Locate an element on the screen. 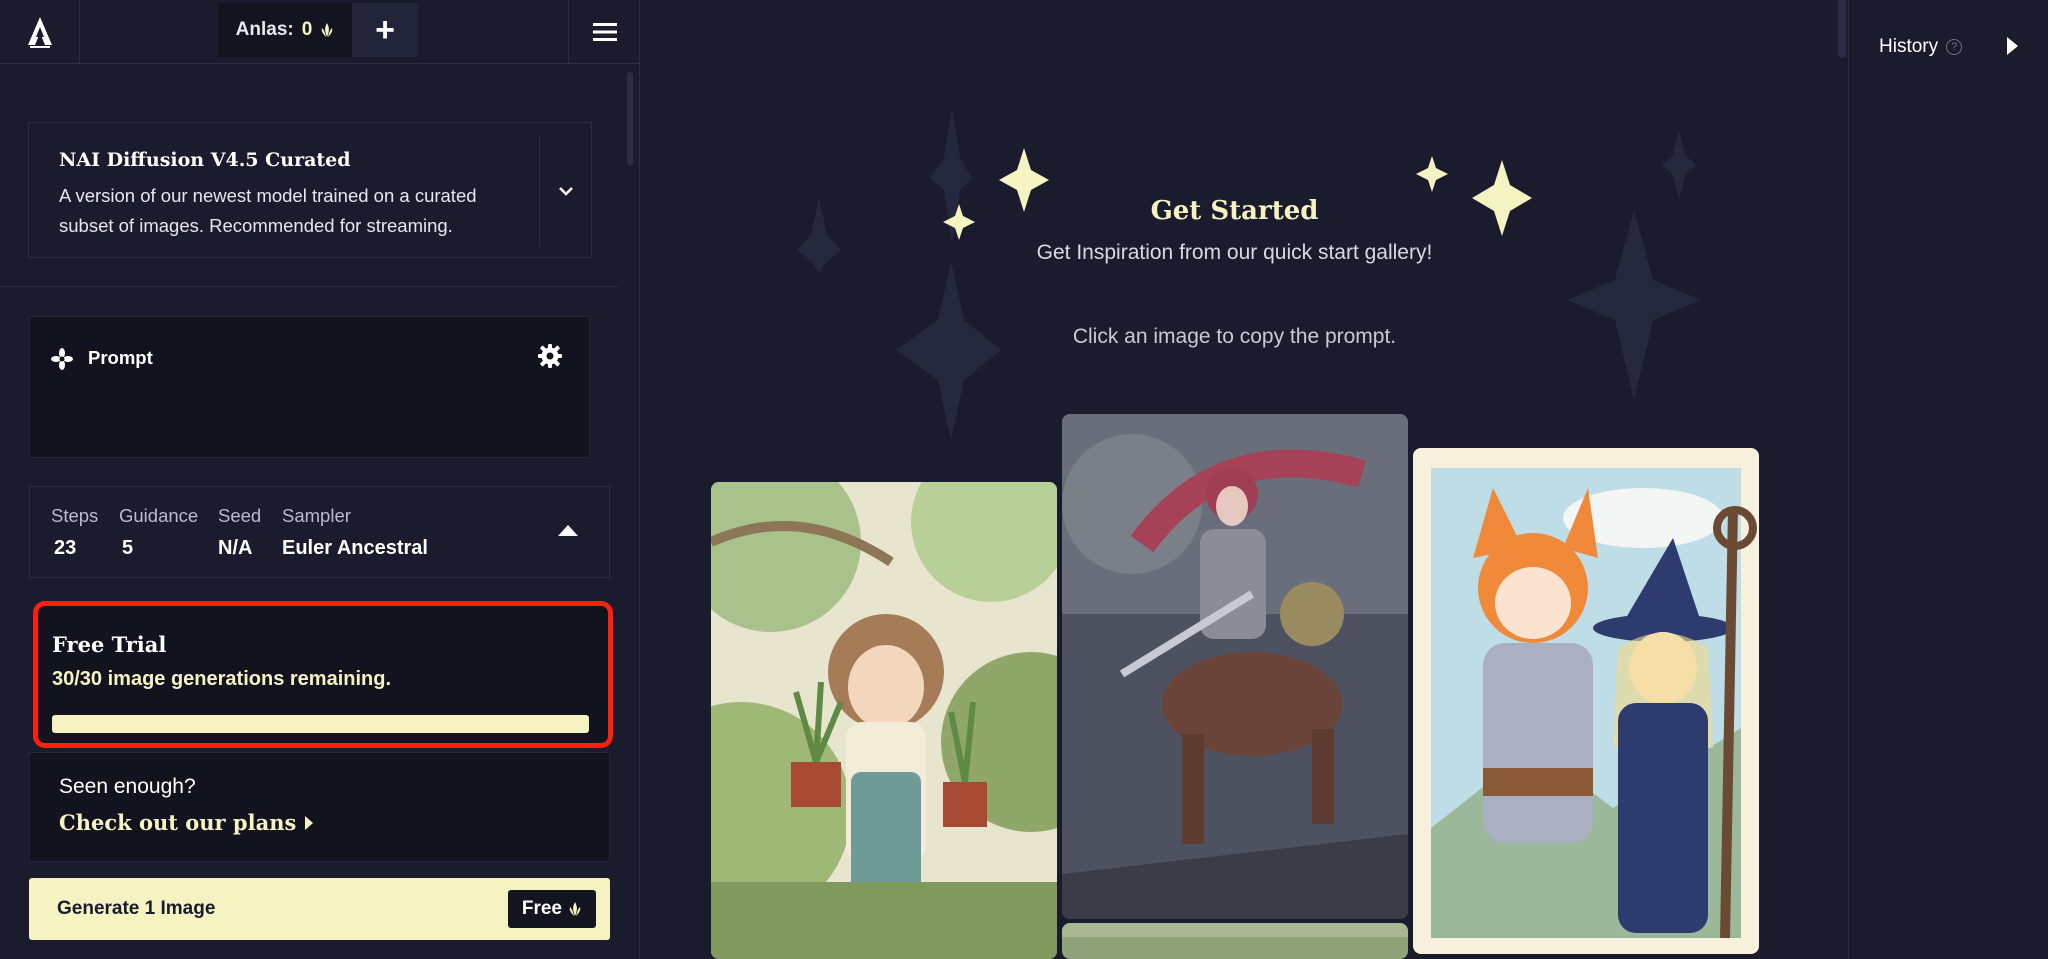 This screenshot has height=959, width=2048. get-started-title: Get Started is located at coordinates (1234, 211).